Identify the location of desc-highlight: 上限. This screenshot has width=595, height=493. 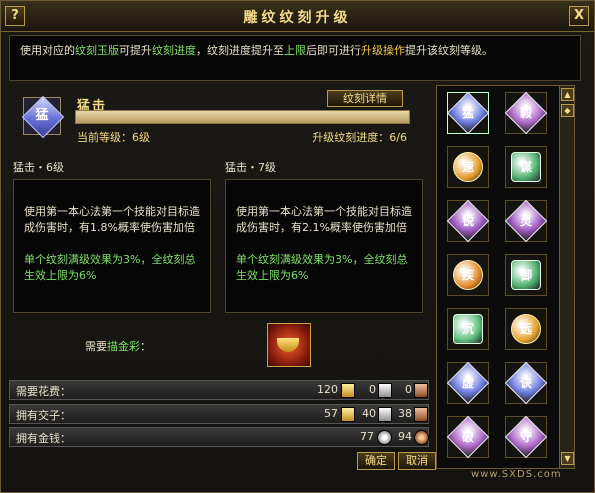
(295, 50).